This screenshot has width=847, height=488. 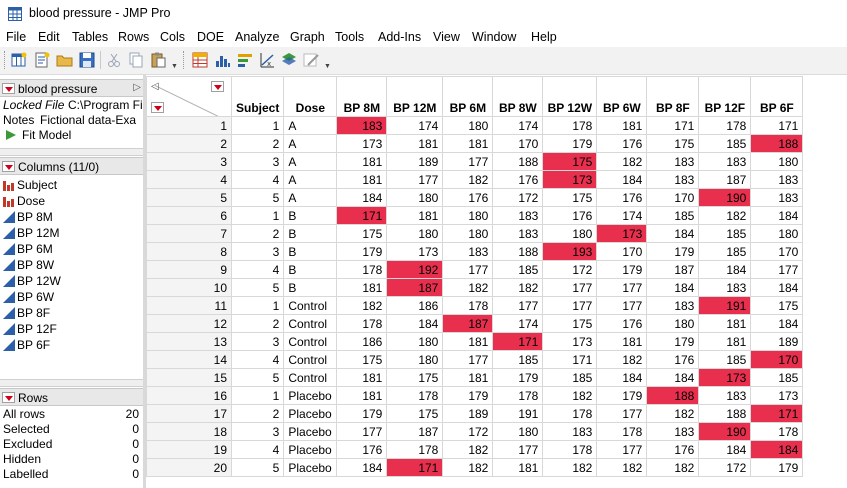 I want to click on collapse-left-icon: ◁, so click(x=155, y=86).